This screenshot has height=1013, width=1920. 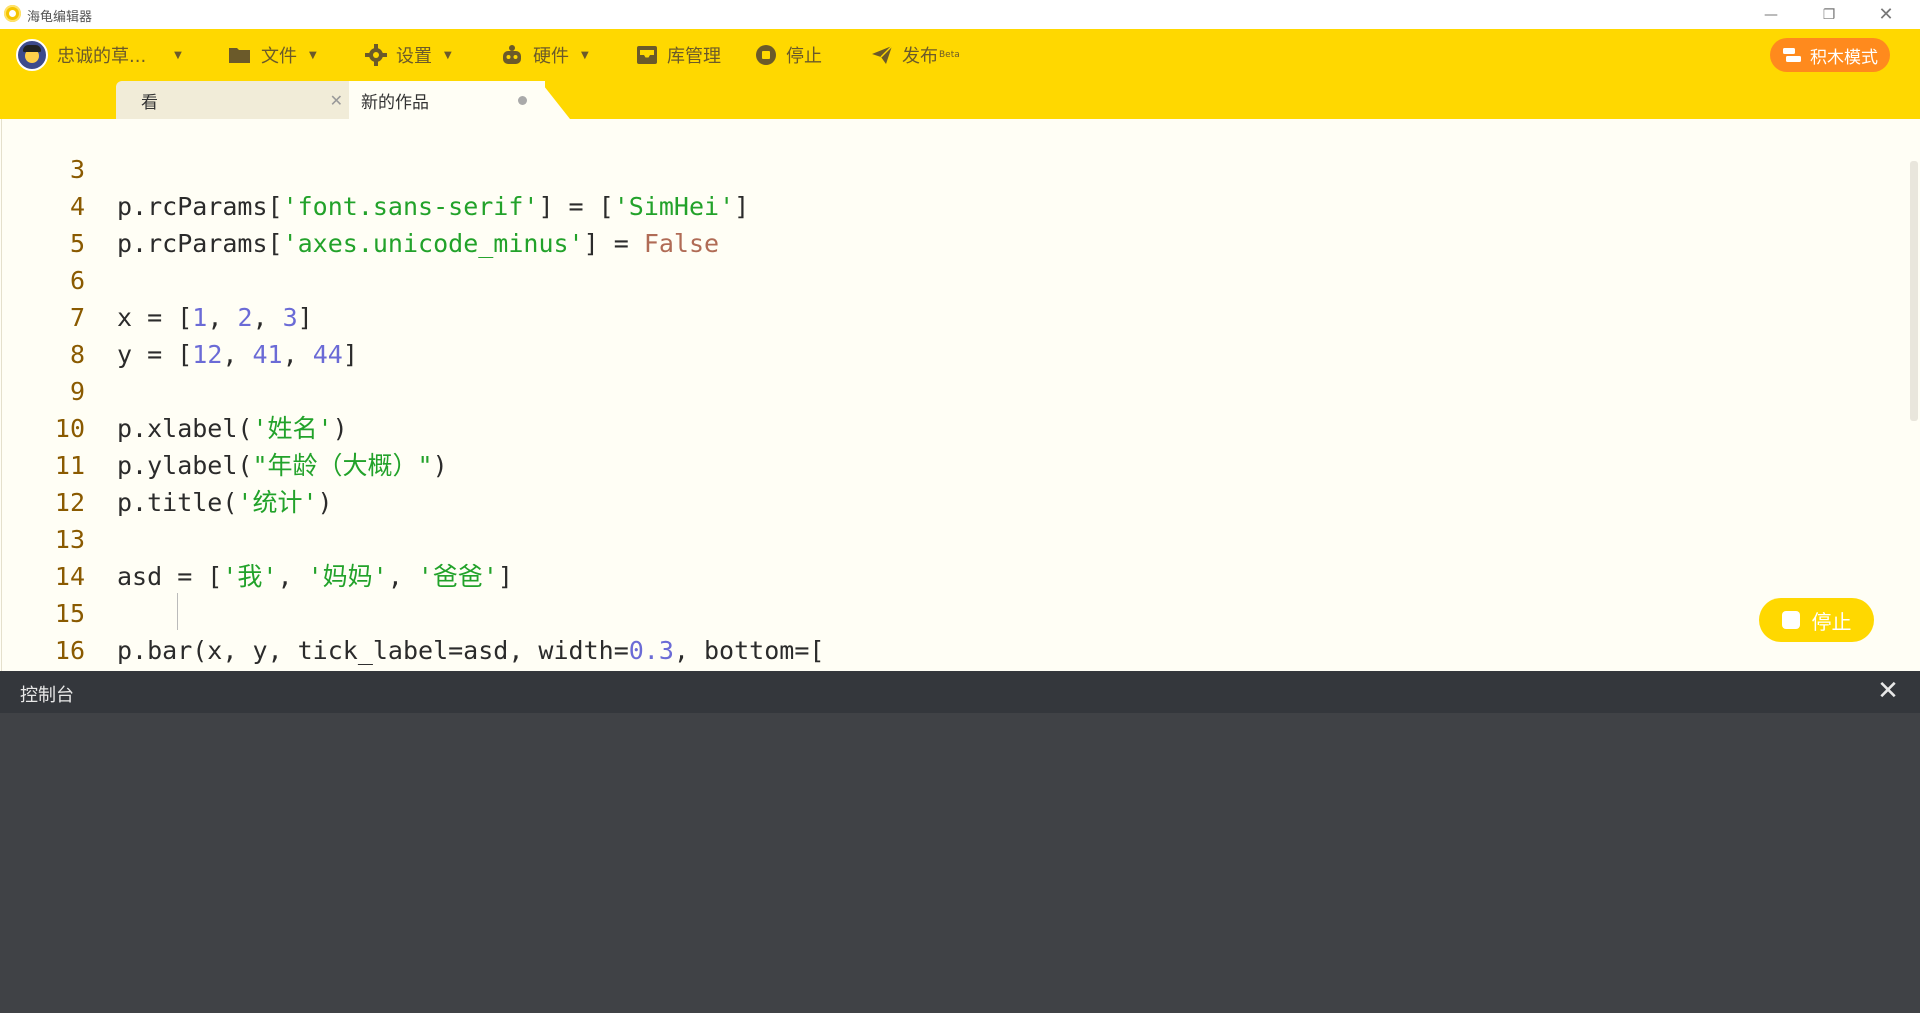 What do you see at coordinates (522, 100) in the screenshot?
I see `unsaved-dot-icon` at bounding box center [522, 100].